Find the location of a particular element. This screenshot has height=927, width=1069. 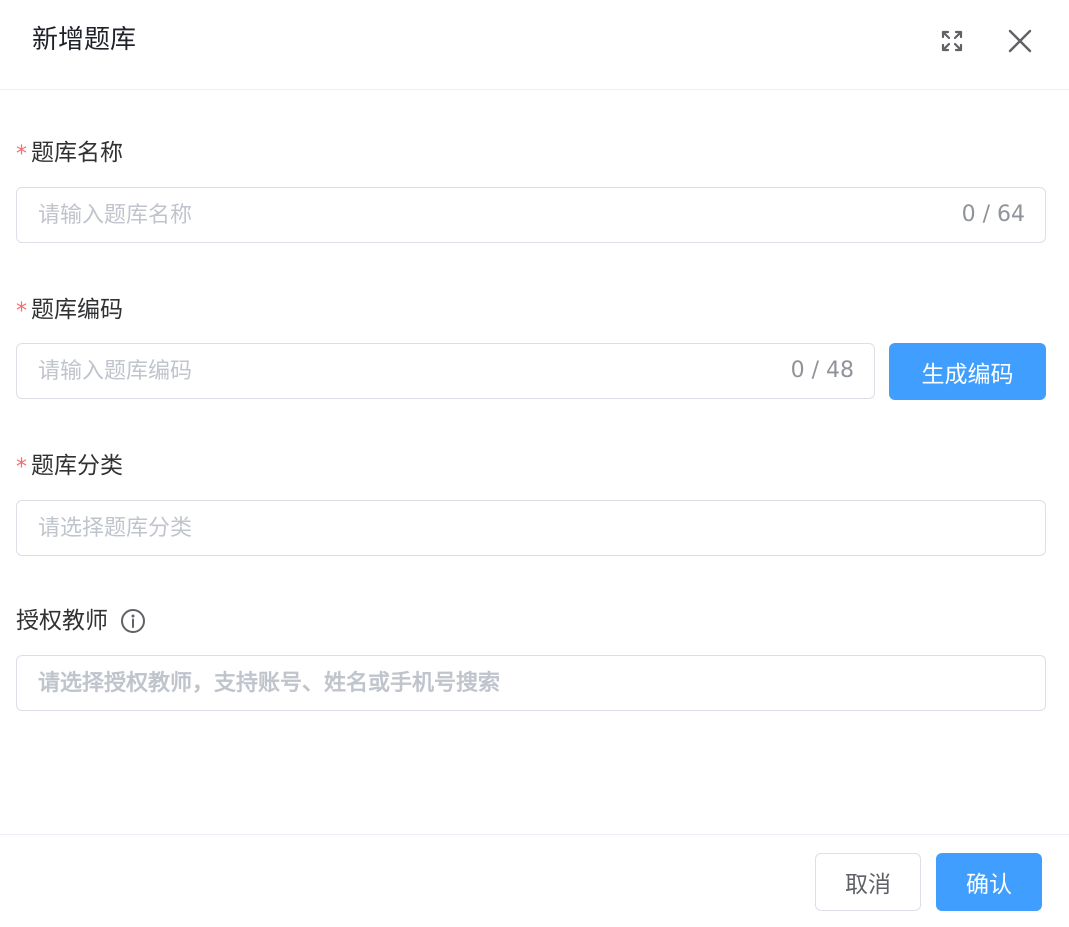

fullscreen-icon is located at coordinates (952, 41).